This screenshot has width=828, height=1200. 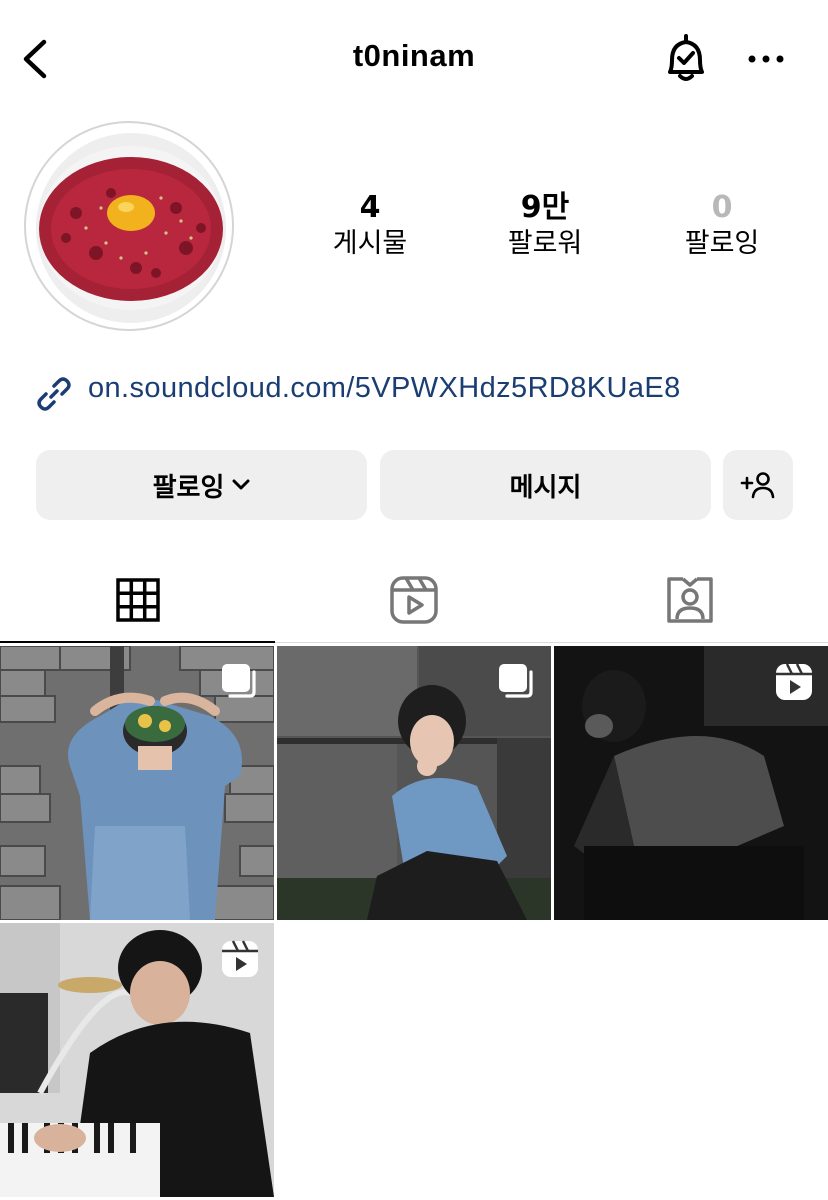 I want to click on more-options-icon, so click(x=766, y=59).